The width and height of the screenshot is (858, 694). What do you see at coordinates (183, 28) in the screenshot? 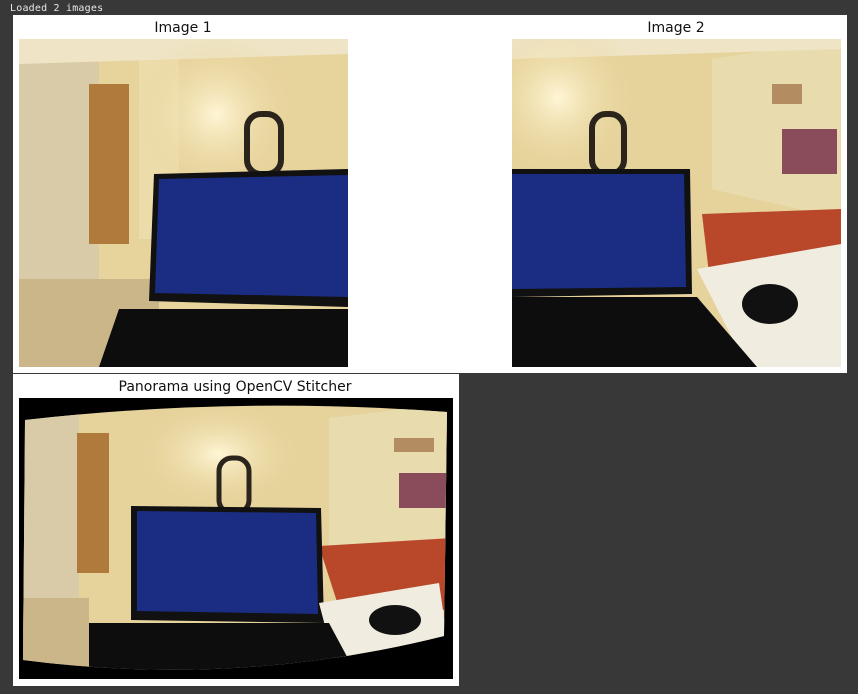
I see `image1-title: Image 1` at bounding box center [183, 28].